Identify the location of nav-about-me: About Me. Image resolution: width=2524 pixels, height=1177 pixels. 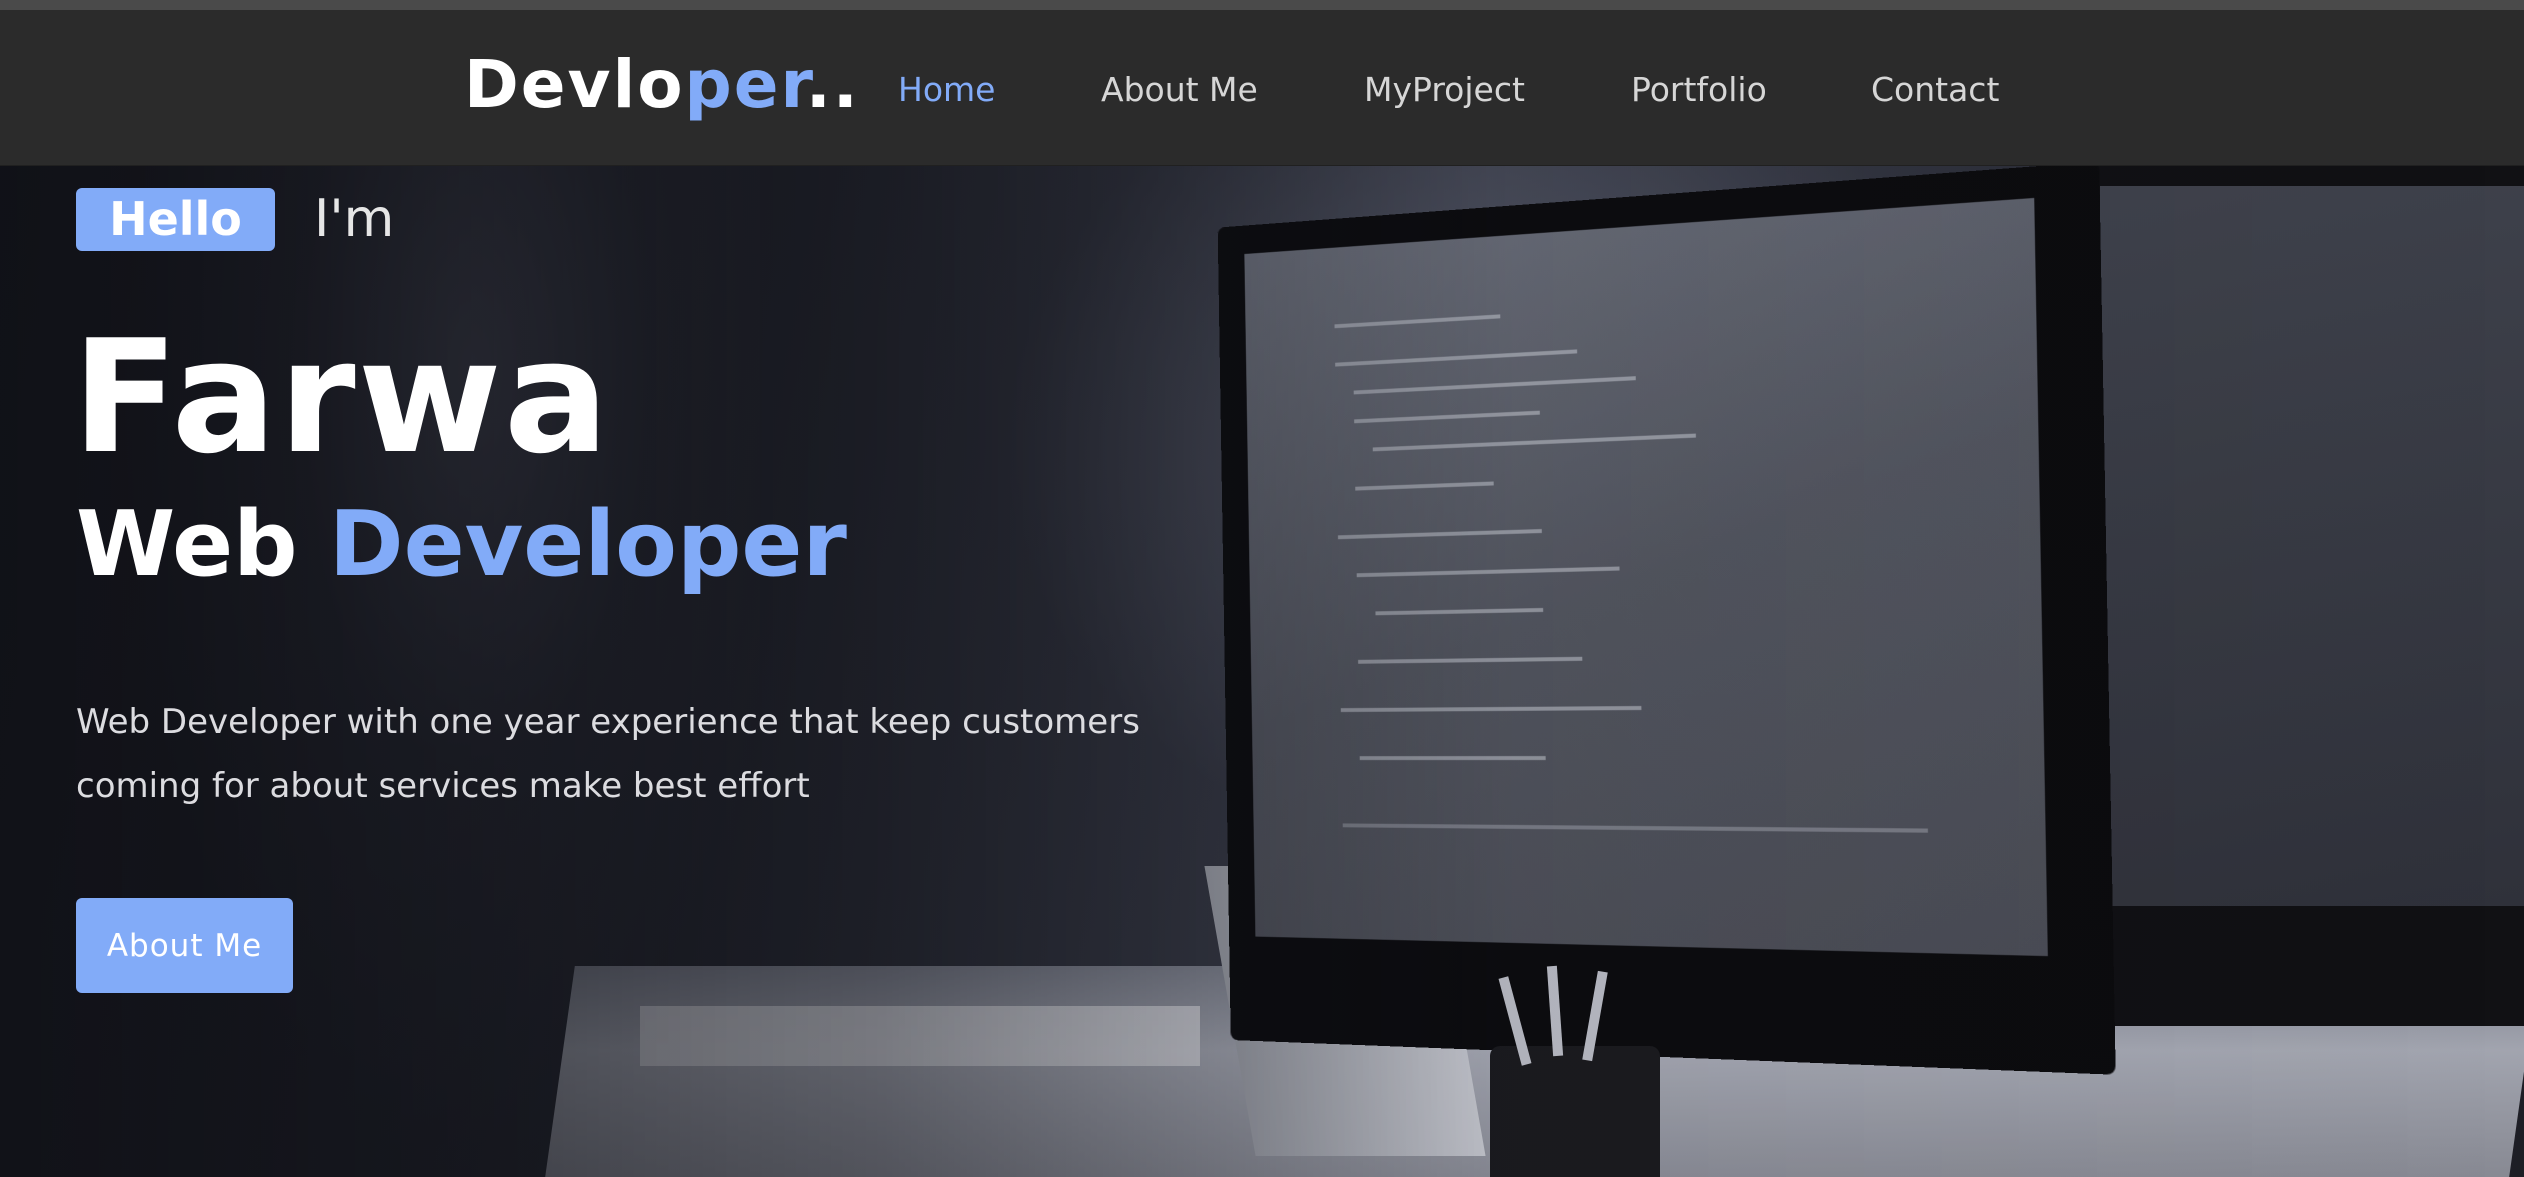
(1179, 89).